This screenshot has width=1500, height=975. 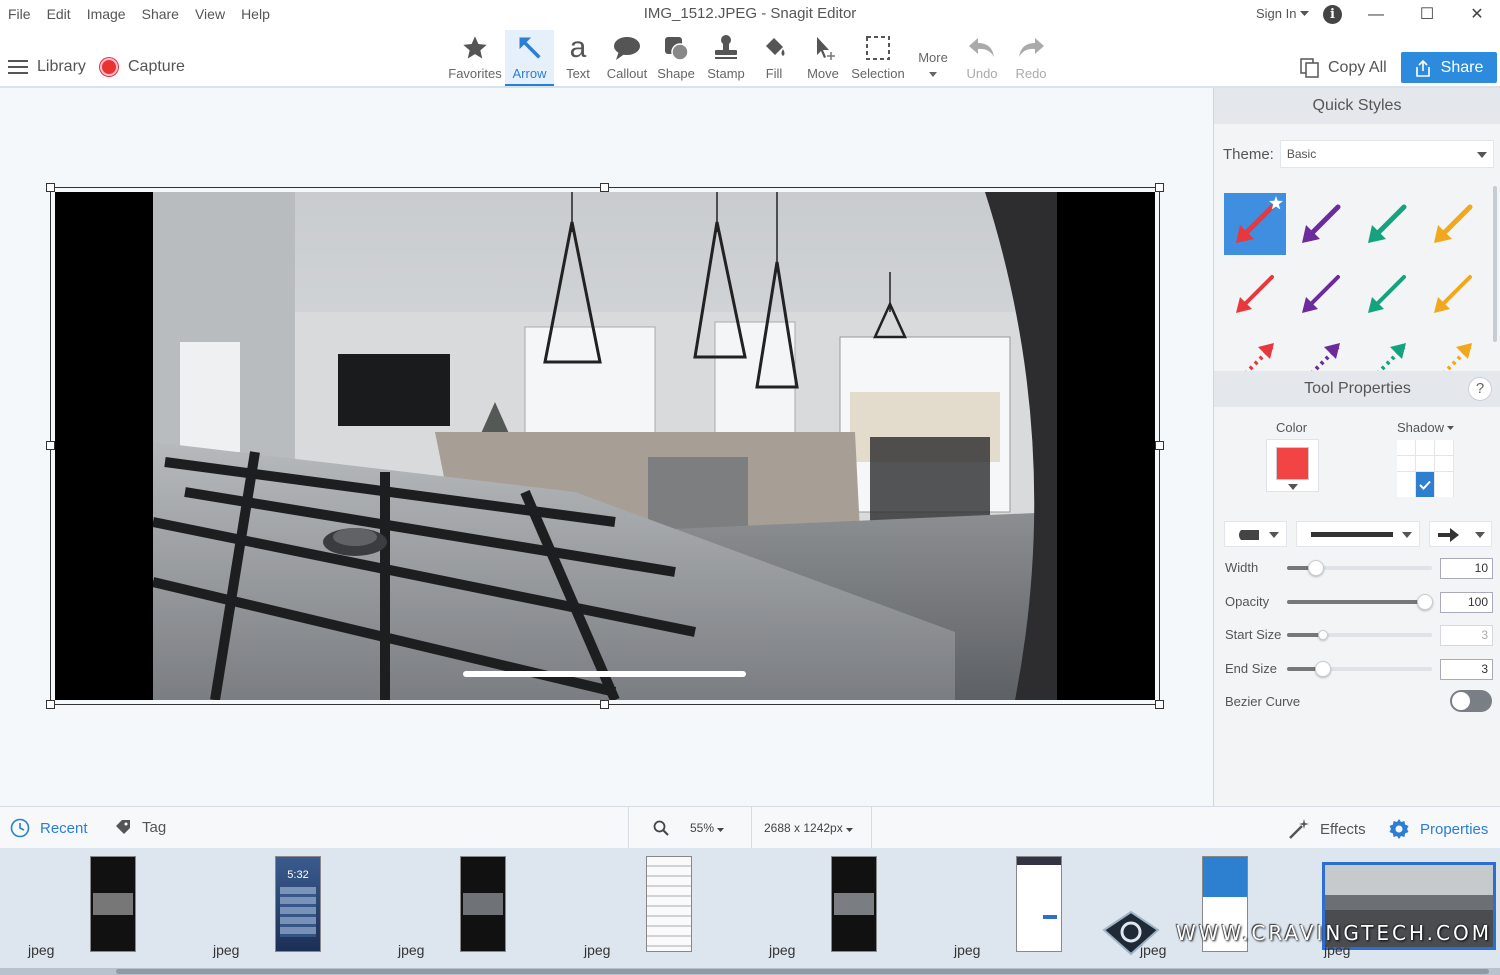 I want to click on minimize-button: —, so click(x=1376, y=15).